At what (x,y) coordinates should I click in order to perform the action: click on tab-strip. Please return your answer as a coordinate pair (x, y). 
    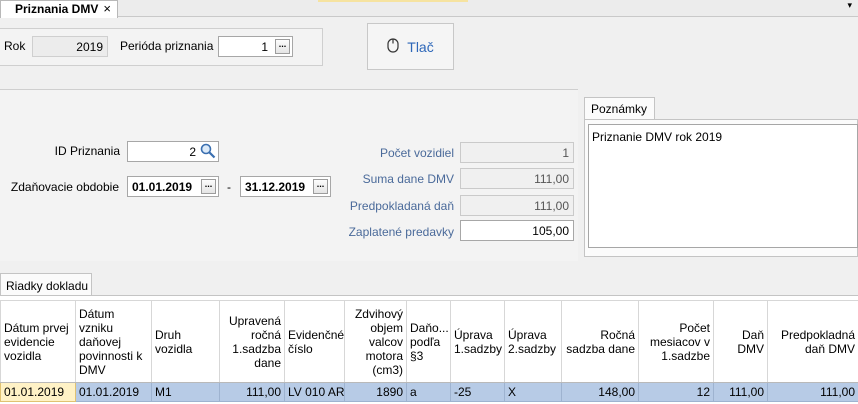
    Looking at the image, I should click on (429, 8).